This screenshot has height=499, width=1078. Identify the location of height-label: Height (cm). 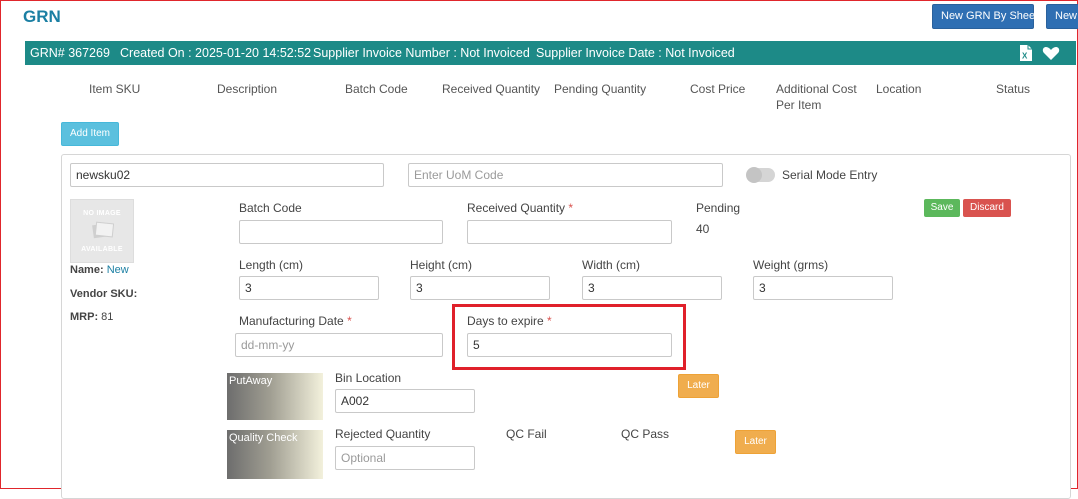
(441, 265).